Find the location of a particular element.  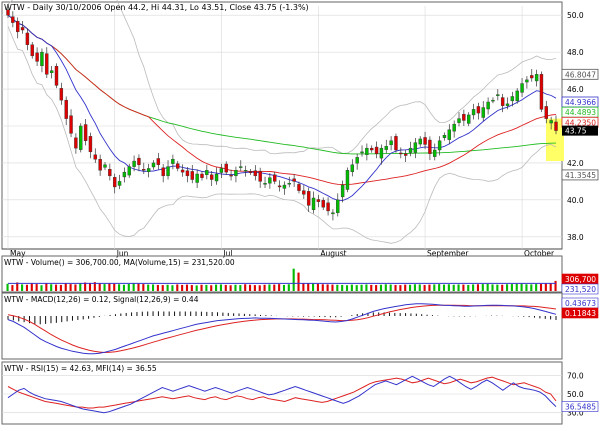

volume-value-labels: 306,700231,520 is located at coordinates (580, 284).